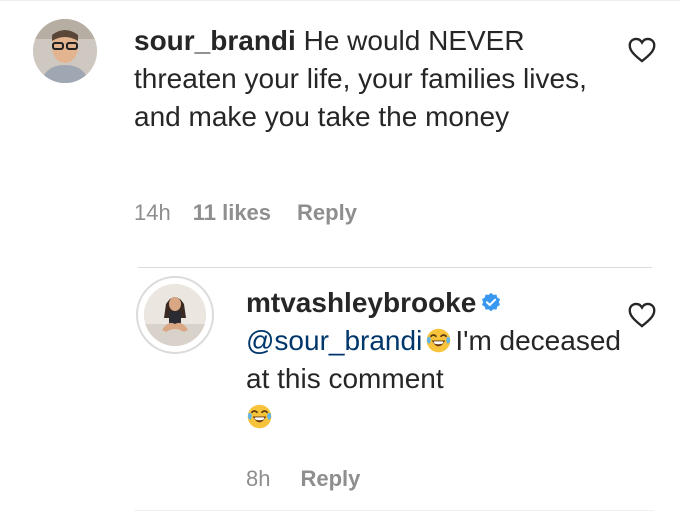 This screenshot has width=680, height=524. Describe the element at coordinates (340, 0) in the screenshot. I see `top-divider` at that location.